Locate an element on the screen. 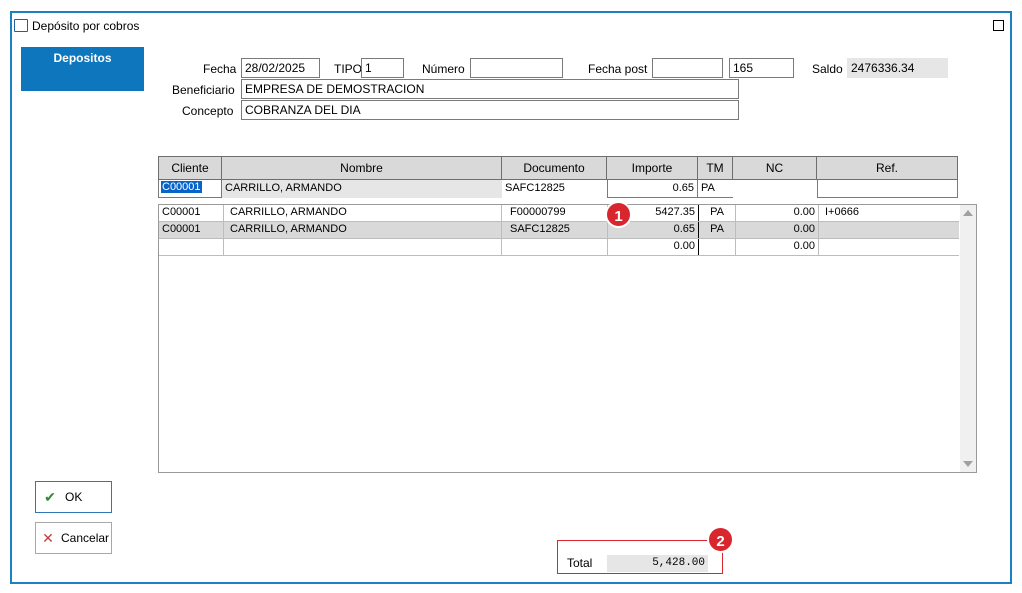 The height and width of the screenshot is (593, 1022). total-label: Total is located at coordinates (580, 563).